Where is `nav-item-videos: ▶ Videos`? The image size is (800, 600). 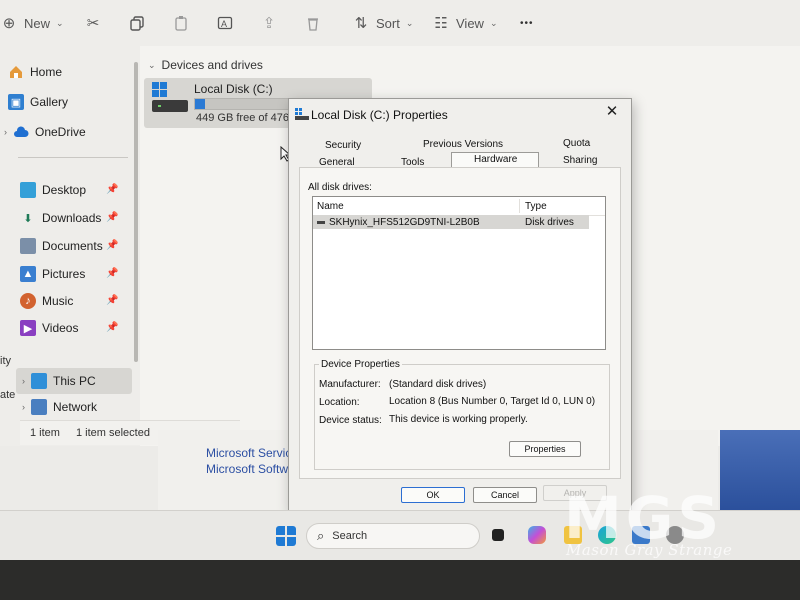
nav-item-videos: ▶ Videos is located at coordinates (49, 328).